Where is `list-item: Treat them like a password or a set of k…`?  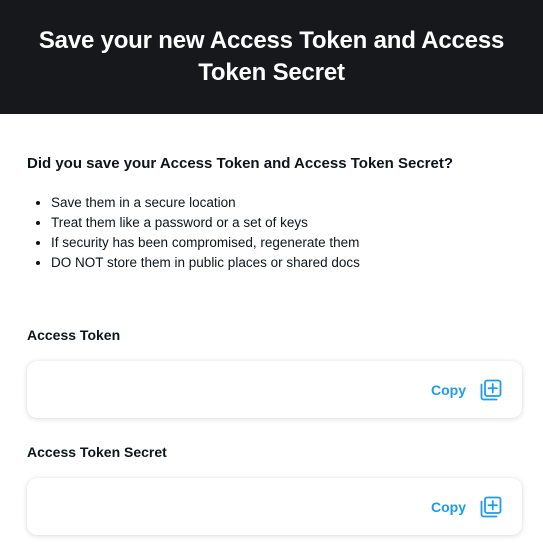
list-item: Treat them like a password or a set of k… is located at coordinates (287, 223).